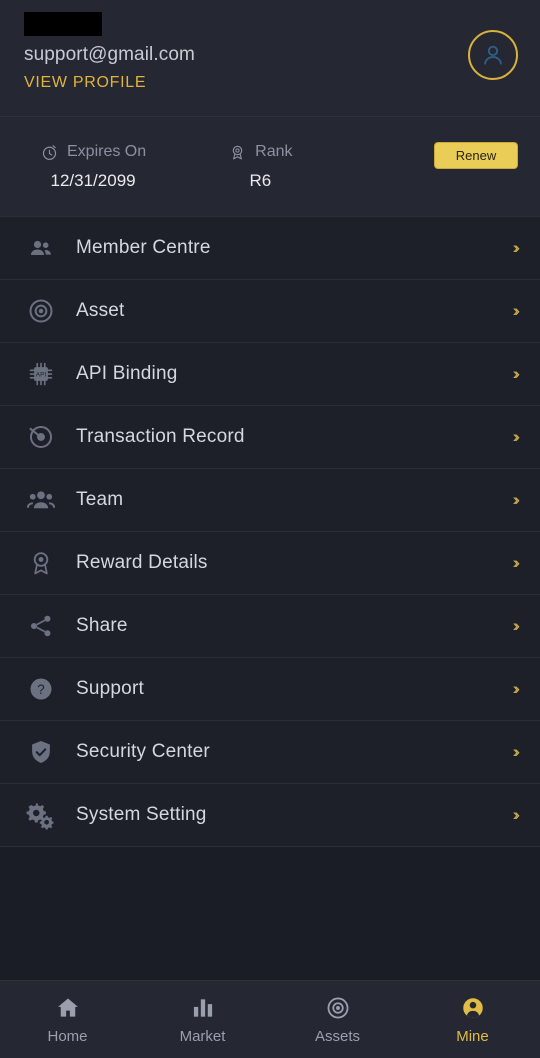 Image resolution: width=540 pixels, height=1058 pixels. I want to click on profile-header: support@gmail.com VIEW PROFILE, so click(270, 58).